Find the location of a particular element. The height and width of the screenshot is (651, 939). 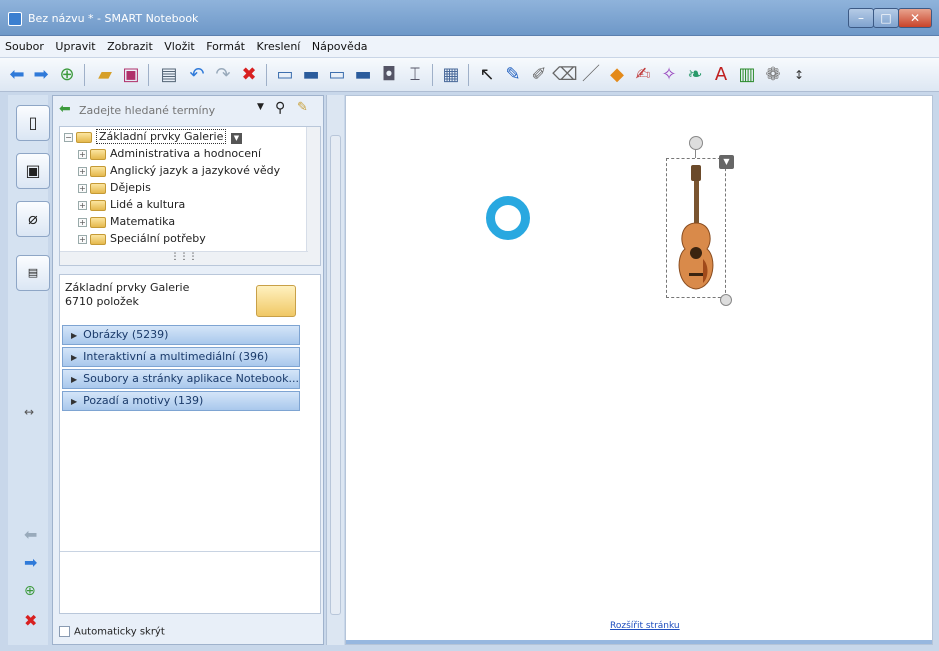

tree-item: + Matematika is located at coordinates (126, 223).